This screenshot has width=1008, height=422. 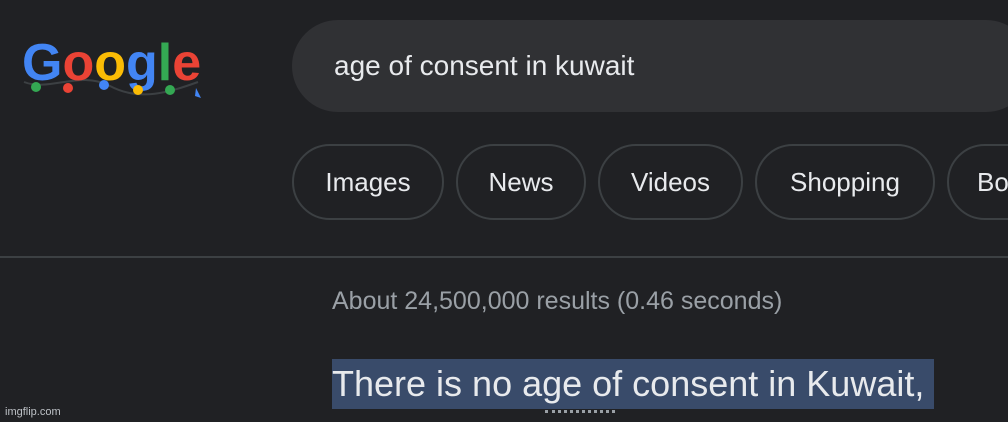 I want to click on chip-books: Bo, so click(x=977, y=182).